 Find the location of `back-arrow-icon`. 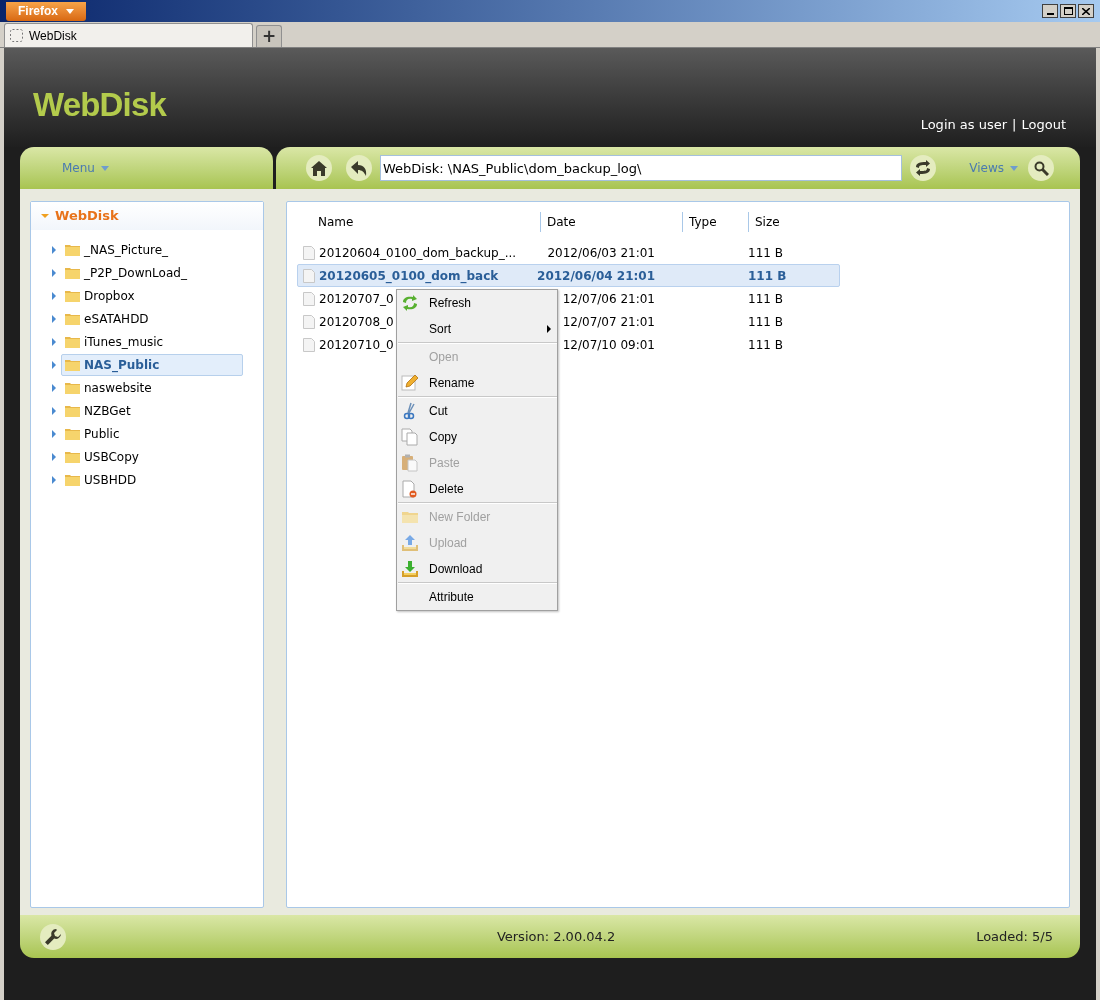

back-arrow-icon is located at coordinates (359, 168).